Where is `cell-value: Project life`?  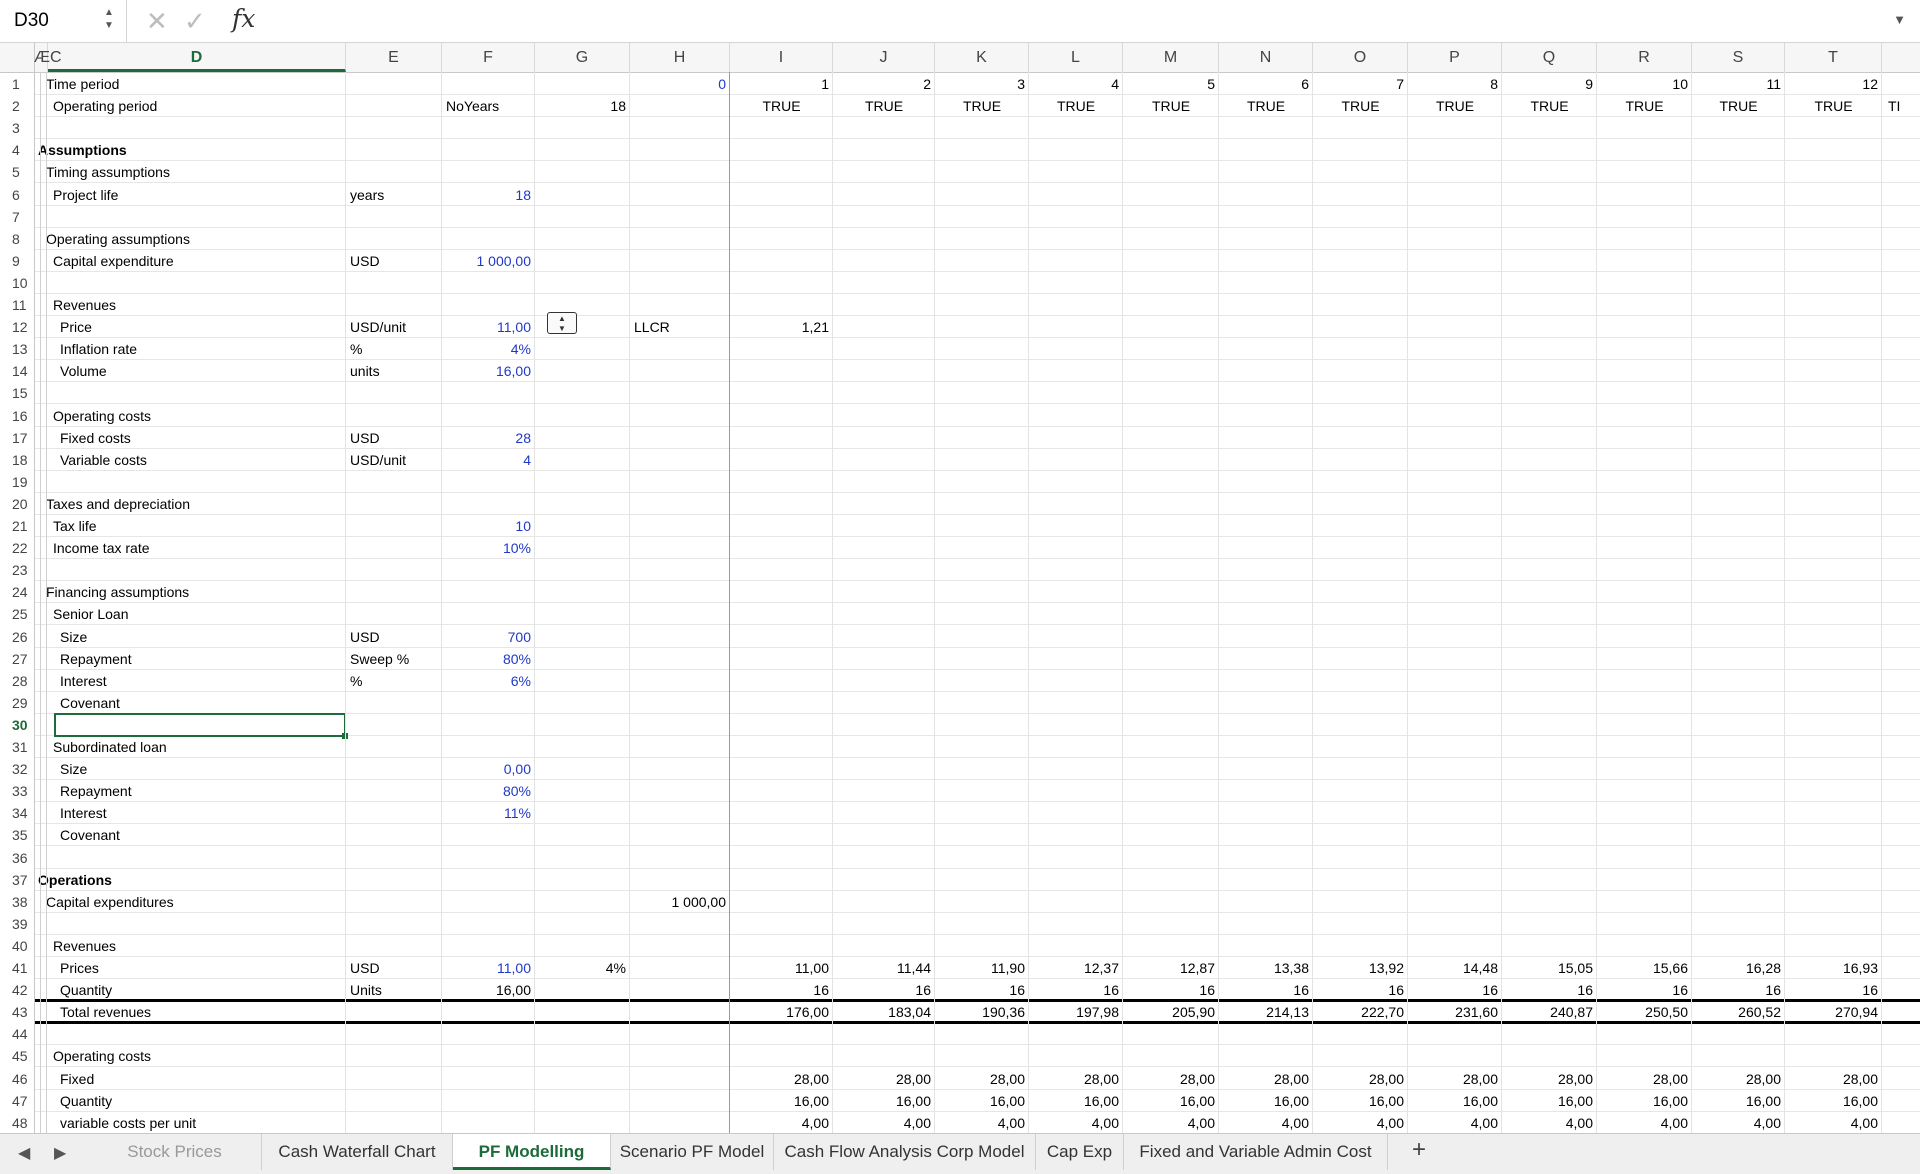
cell-value: Project life is located at coordinates (85, 195).